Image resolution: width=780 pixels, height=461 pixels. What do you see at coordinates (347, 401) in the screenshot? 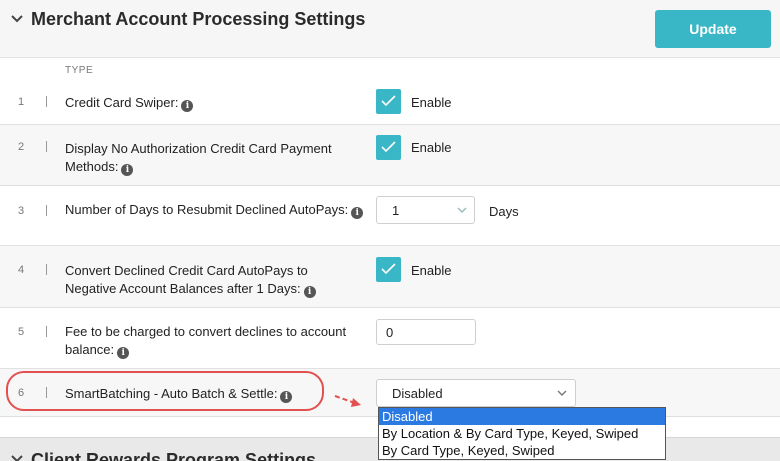
I see `arrow-right-icon` at bounding box center [347, 401].